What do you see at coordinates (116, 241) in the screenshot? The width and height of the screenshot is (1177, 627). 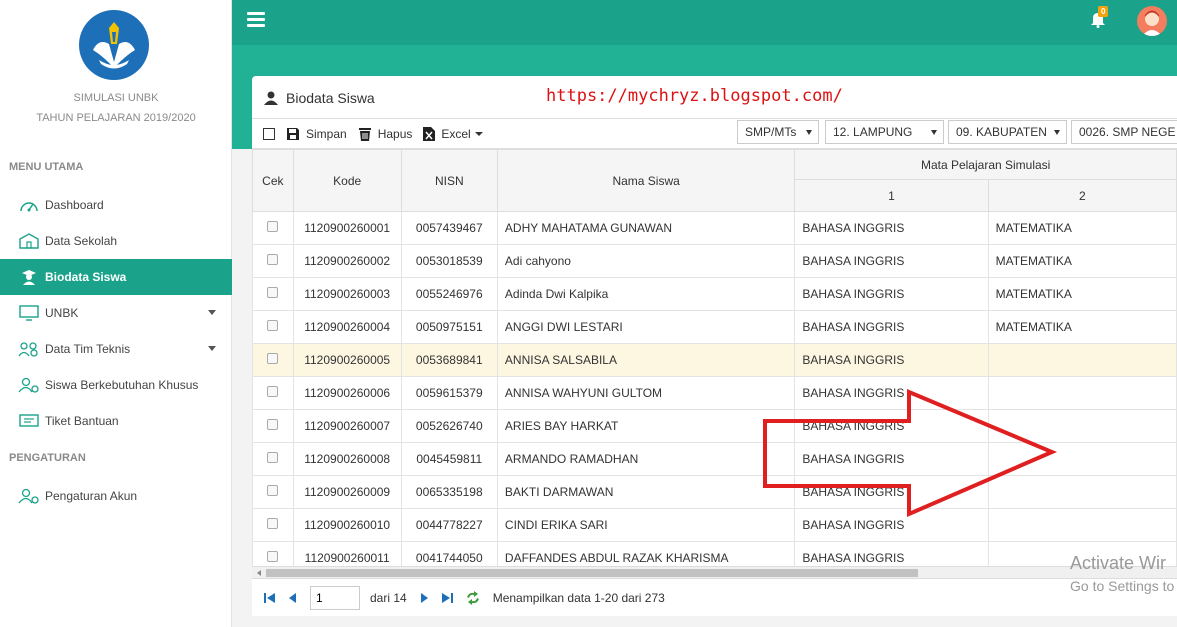 I see `sidebar-item-data-sekolah: Data Sekolah` at bounding box center [116, 241].